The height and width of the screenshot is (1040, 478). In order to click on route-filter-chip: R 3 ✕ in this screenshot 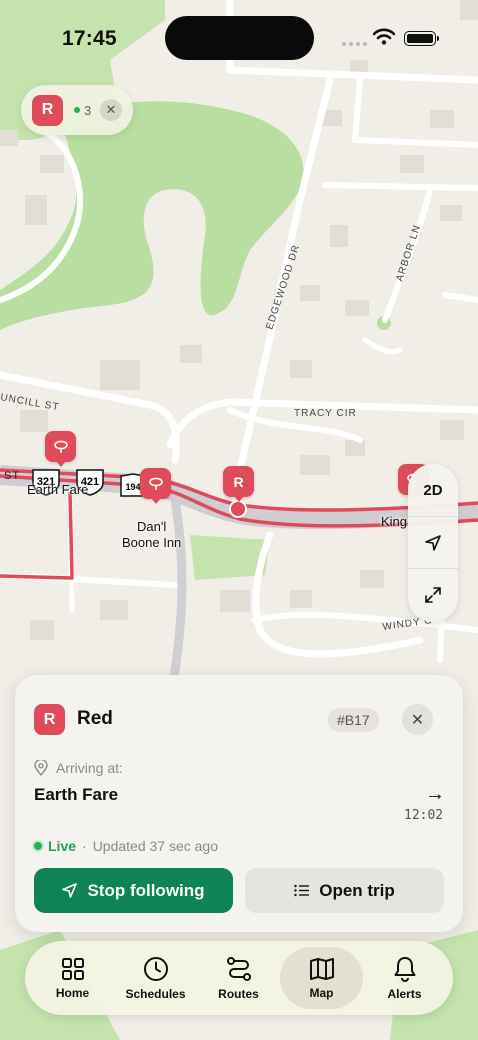, I will do `click(77, 110)`.